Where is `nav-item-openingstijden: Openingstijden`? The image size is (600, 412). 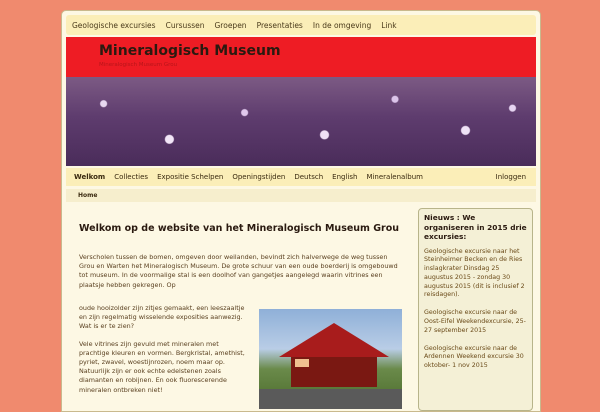 nav-item-openingstijden: Openingstijden is located at coordinates (258, 177).